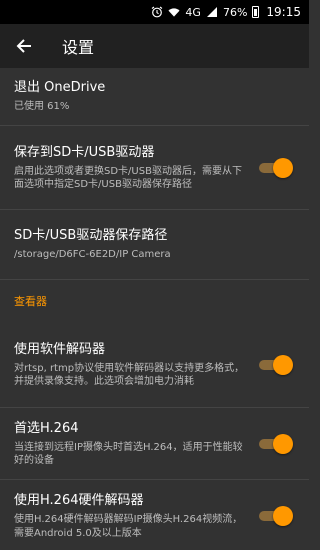 This screenshot has width=320, height=550. I want to click on h264-hw-decoder-toggle, so click(275, 516).